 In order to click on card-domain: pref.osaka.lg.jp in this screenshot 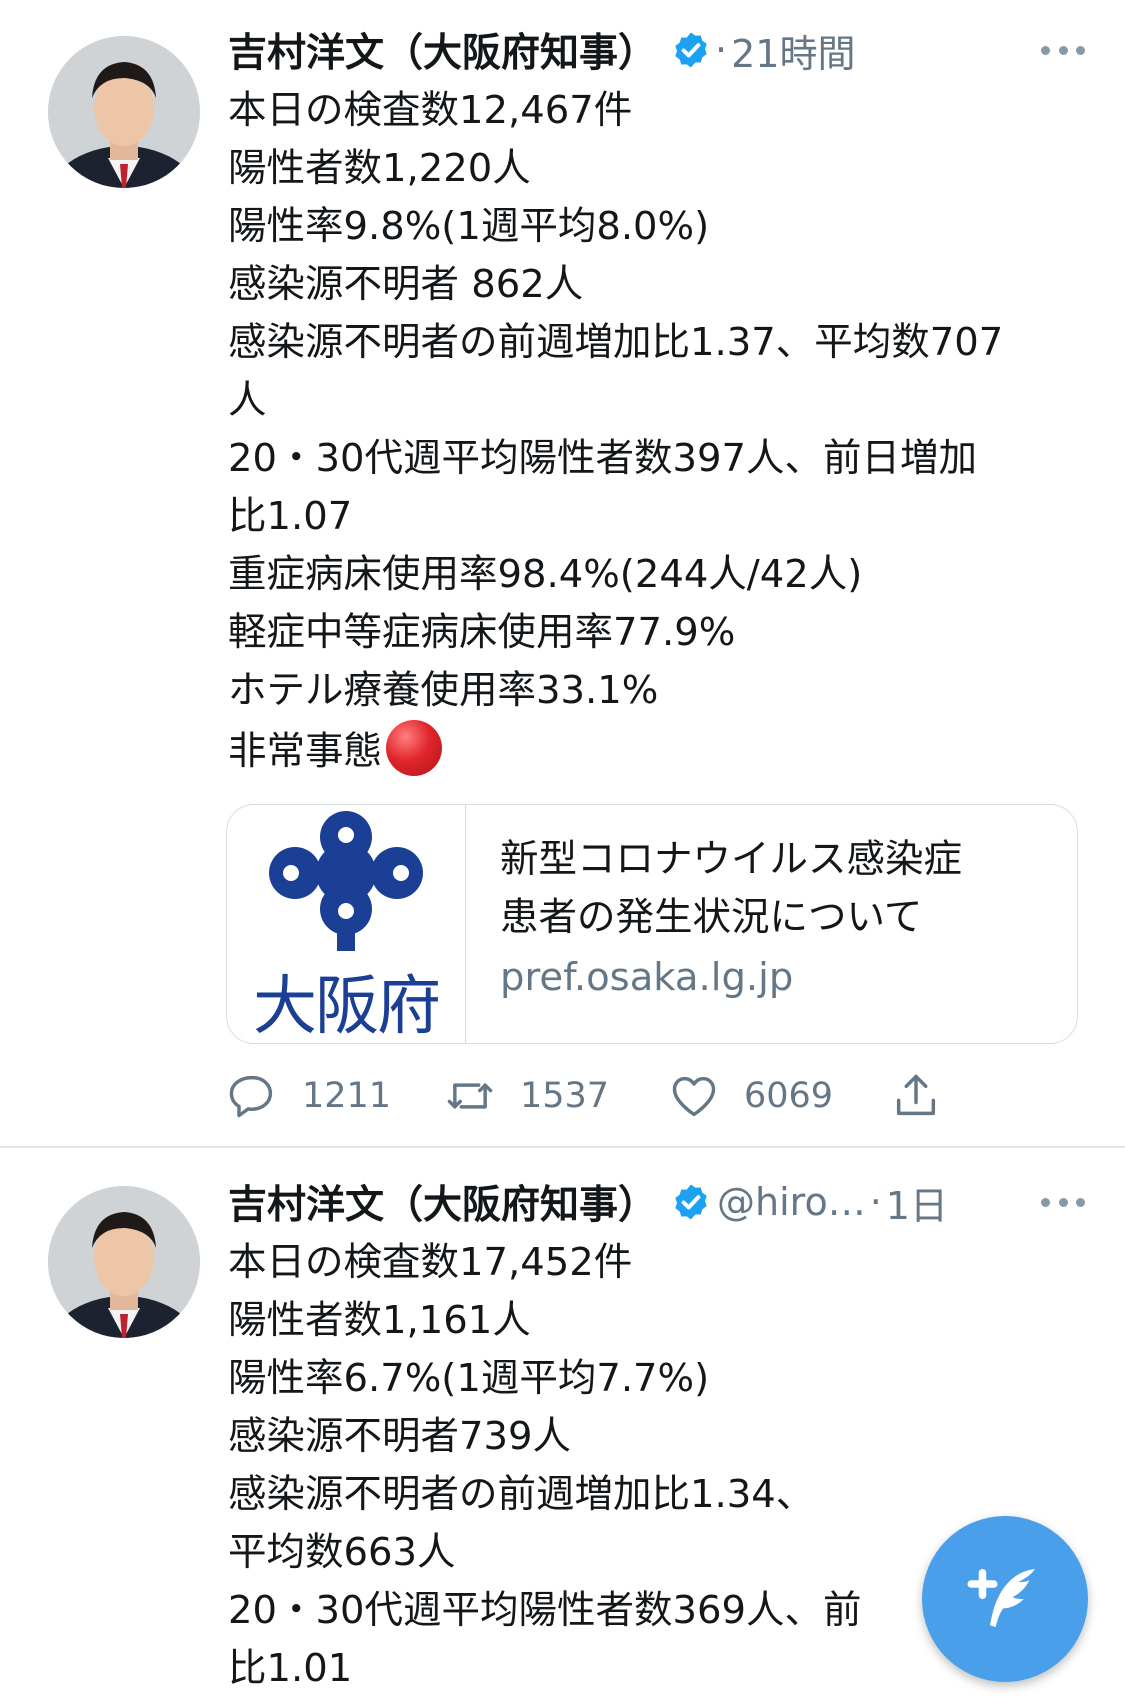, I will do `click(647, 977)`.